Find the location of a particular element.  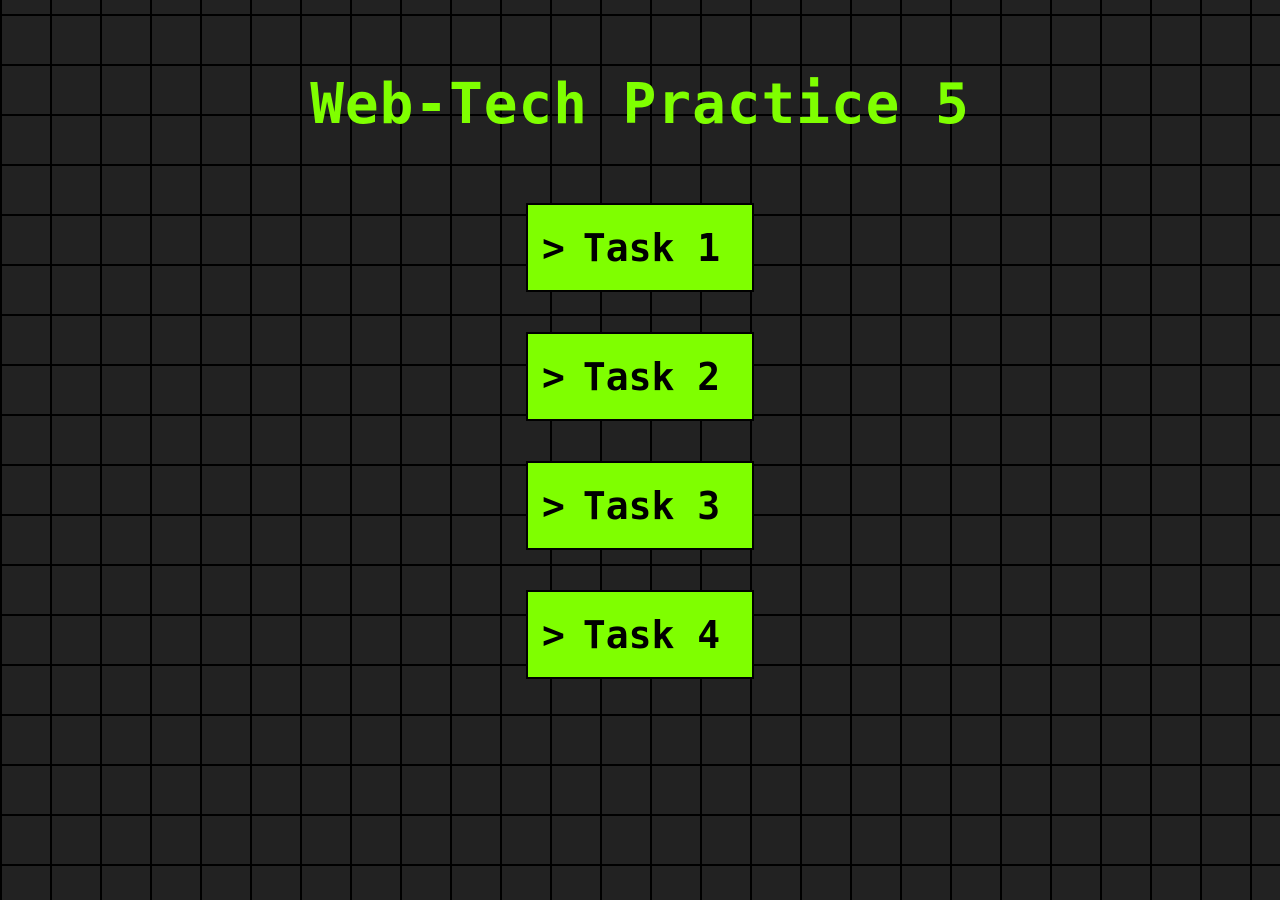

task-1-button: > Task 1 is located at coordinates (640, 247).